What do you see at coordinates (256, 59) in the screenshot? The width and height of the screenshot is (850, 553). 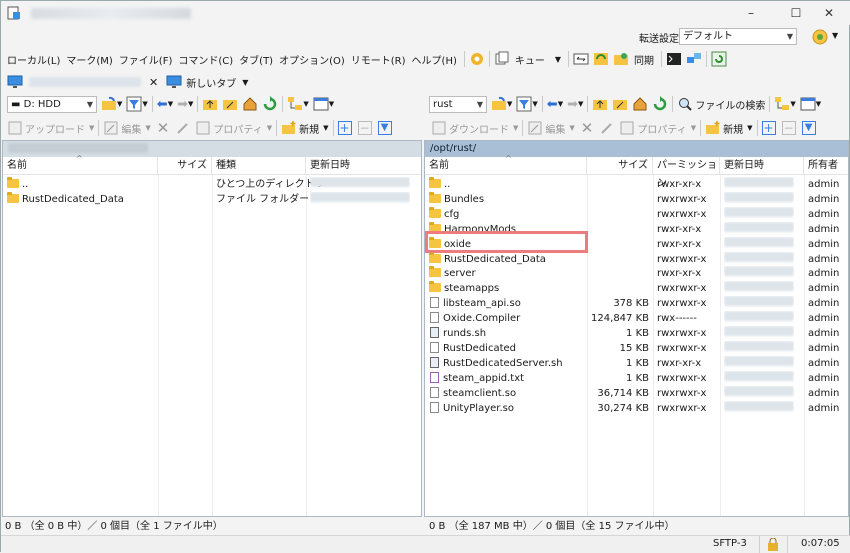 I see `menu-tab: タブ(T)` at bounding box center [256, 59].